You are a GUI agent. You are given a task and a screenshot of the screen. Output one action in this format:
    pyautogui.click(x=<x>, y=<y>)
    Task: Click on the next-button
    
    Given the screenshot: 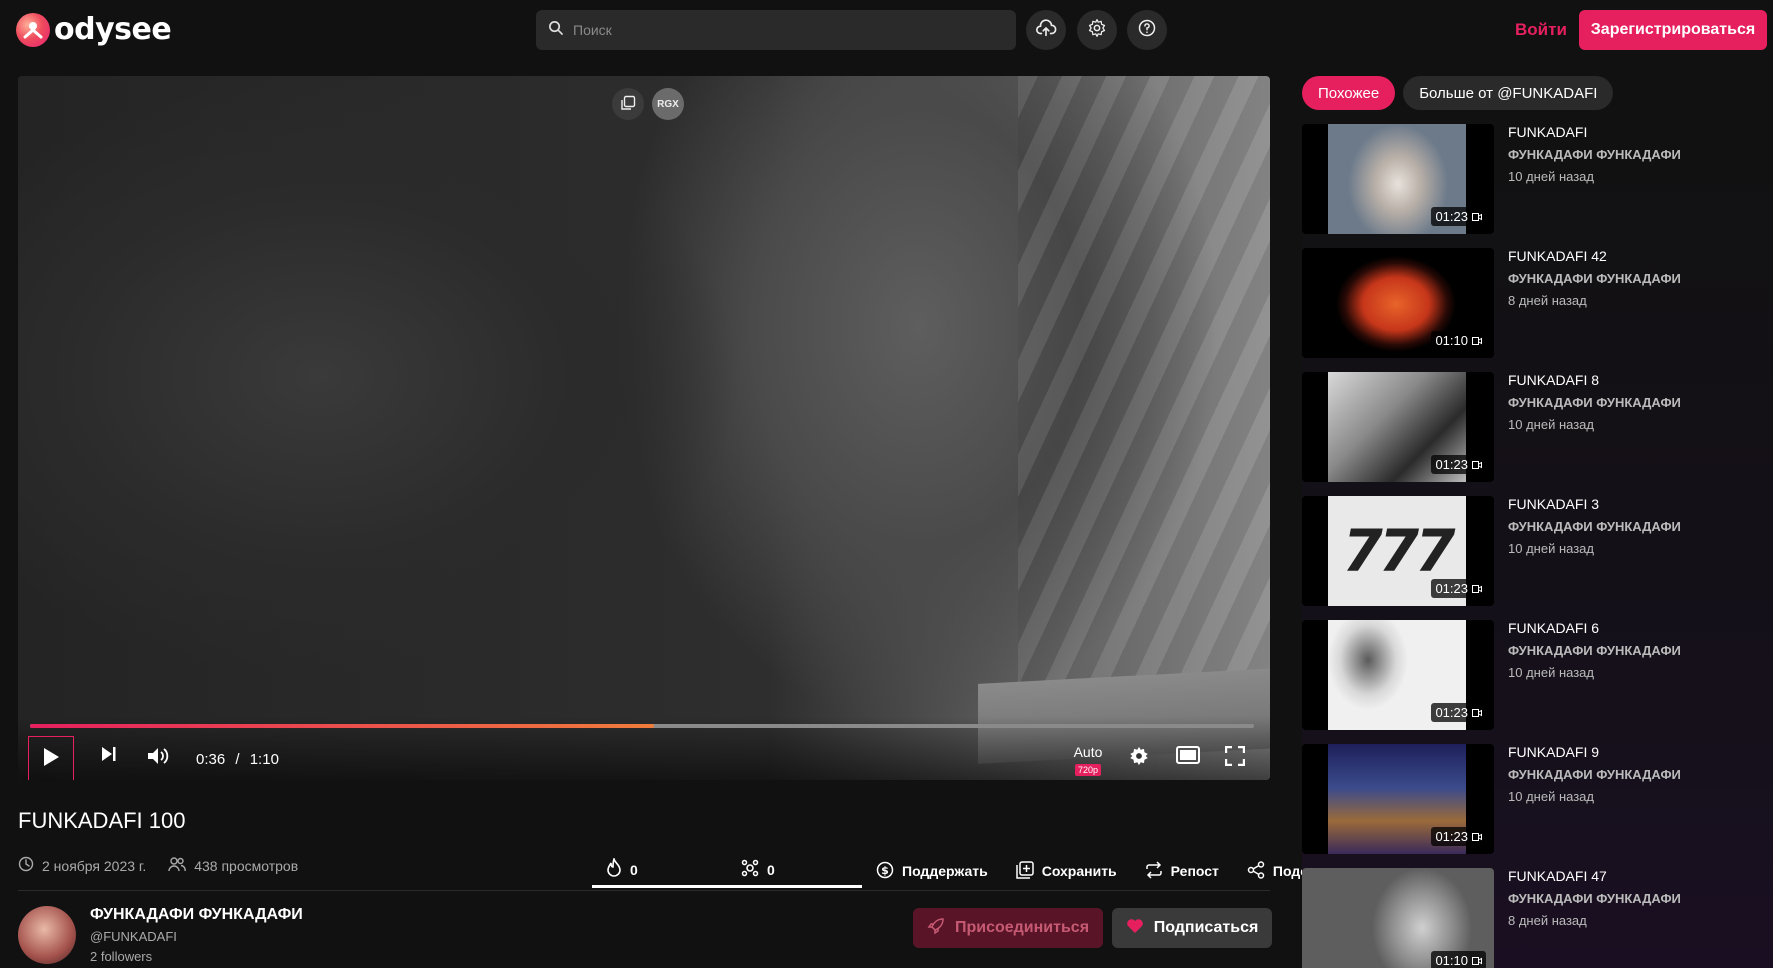 What is the action you would take?
    pyautogui.click(x=109, y=756)
    